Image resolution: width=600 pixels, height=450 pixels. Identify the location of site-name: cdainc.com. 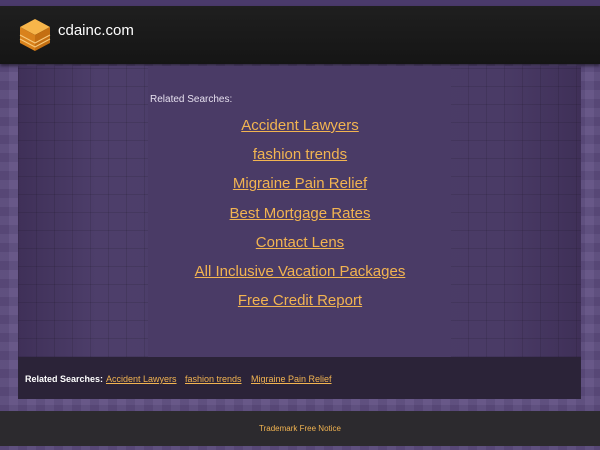
(96, 30).